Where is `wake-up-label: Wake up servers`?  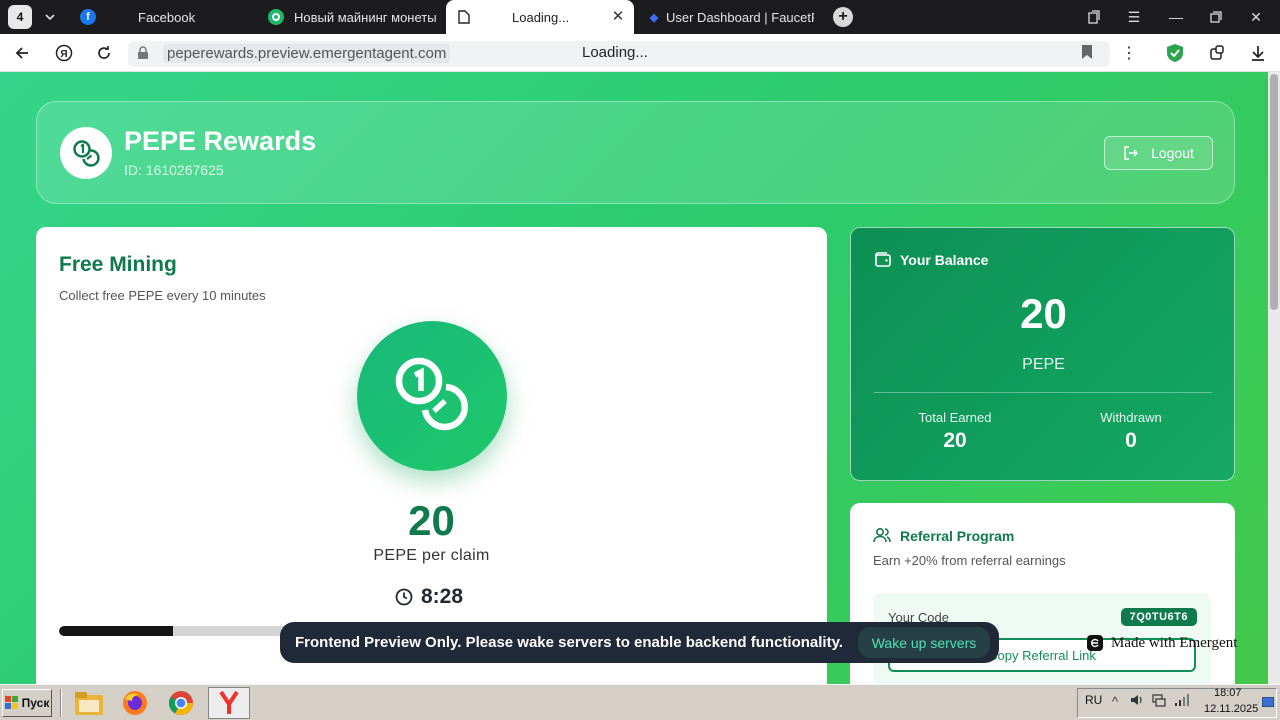 wake-up-label: Wake up servers is located at coordinates (924, 642).